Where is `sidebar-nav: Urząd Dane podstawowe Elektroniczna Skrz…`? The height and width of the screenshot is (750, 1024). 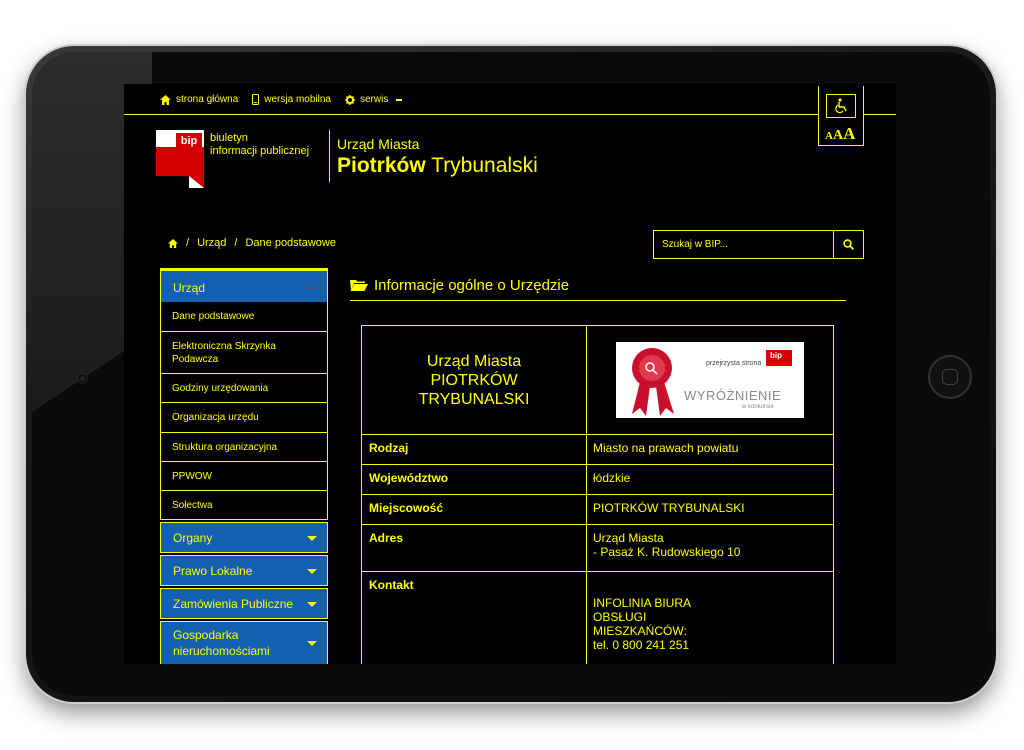
sidebar-nav: Urząd Dane podstawowe Elektroniczna Skrz… is located at coordinates (244, 466).